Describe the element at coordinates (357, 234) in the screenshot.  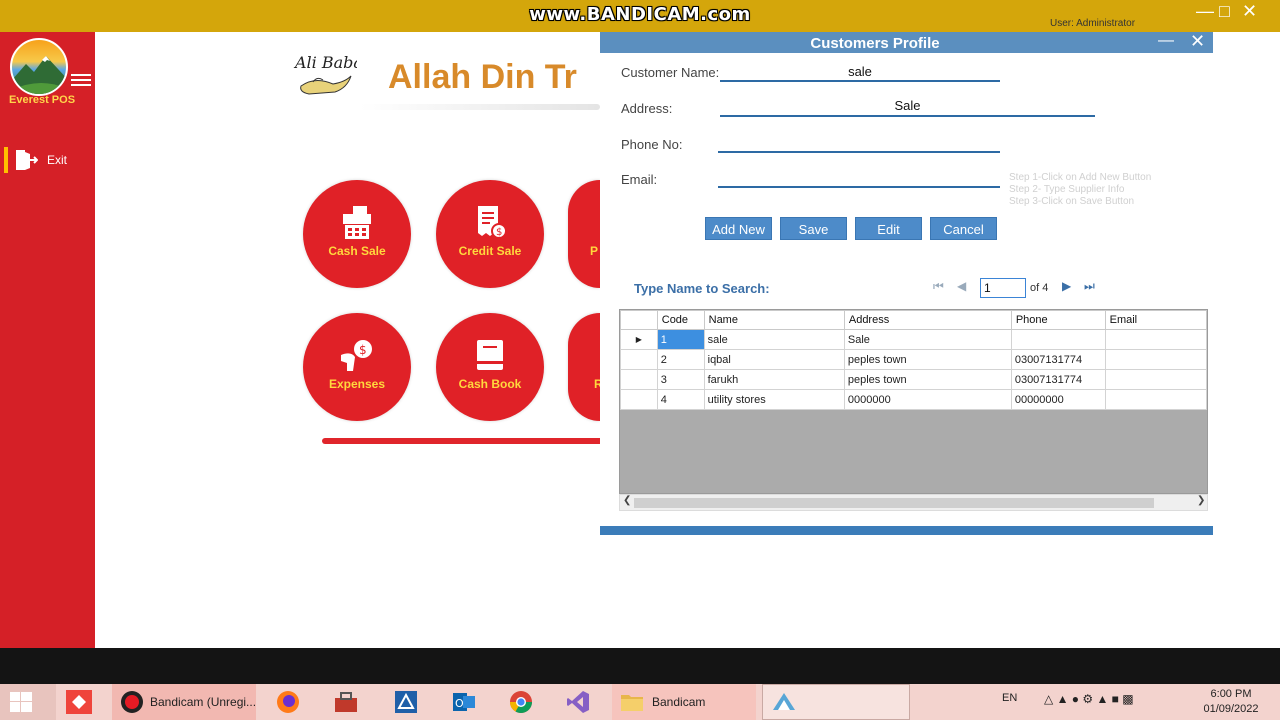
I see `cash-sale-tile: Cash Sale` at that location.